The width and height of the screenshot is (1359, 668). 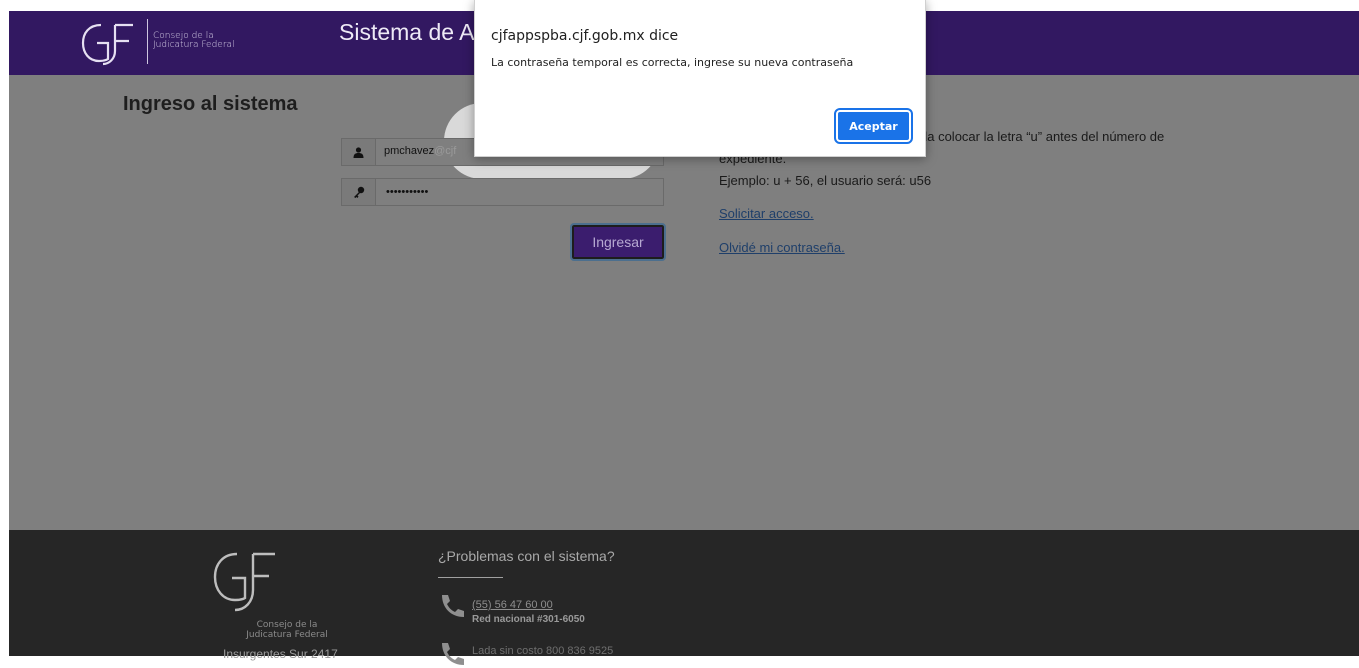 What do you see at coordinates (210, 104) in the screenshot?
I see `login-heading: Ingreso al sistema` at bounding box center [210, 104].